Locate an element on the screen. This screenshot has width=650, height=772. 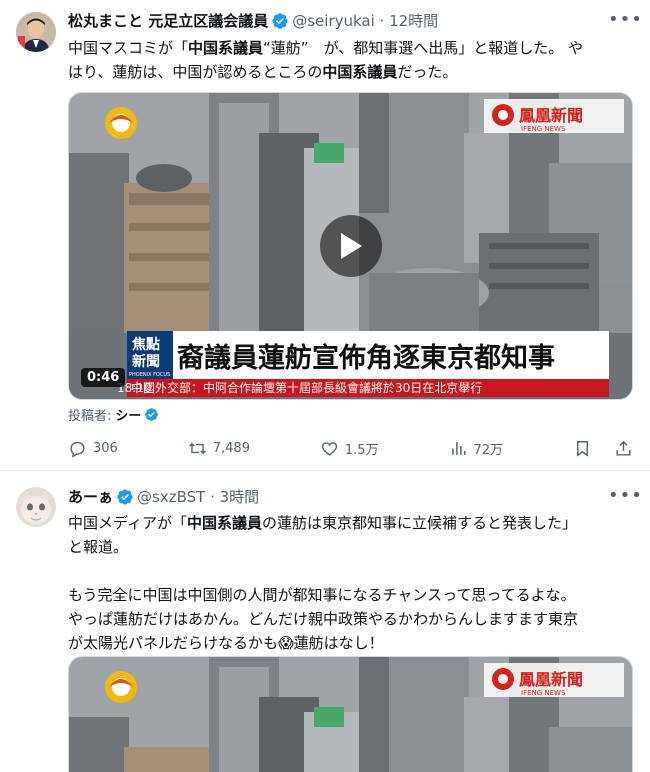
video-caption-main: 裔議員蓮舫宣佈角逐東京都知事 is located at coordinates (366, 358).